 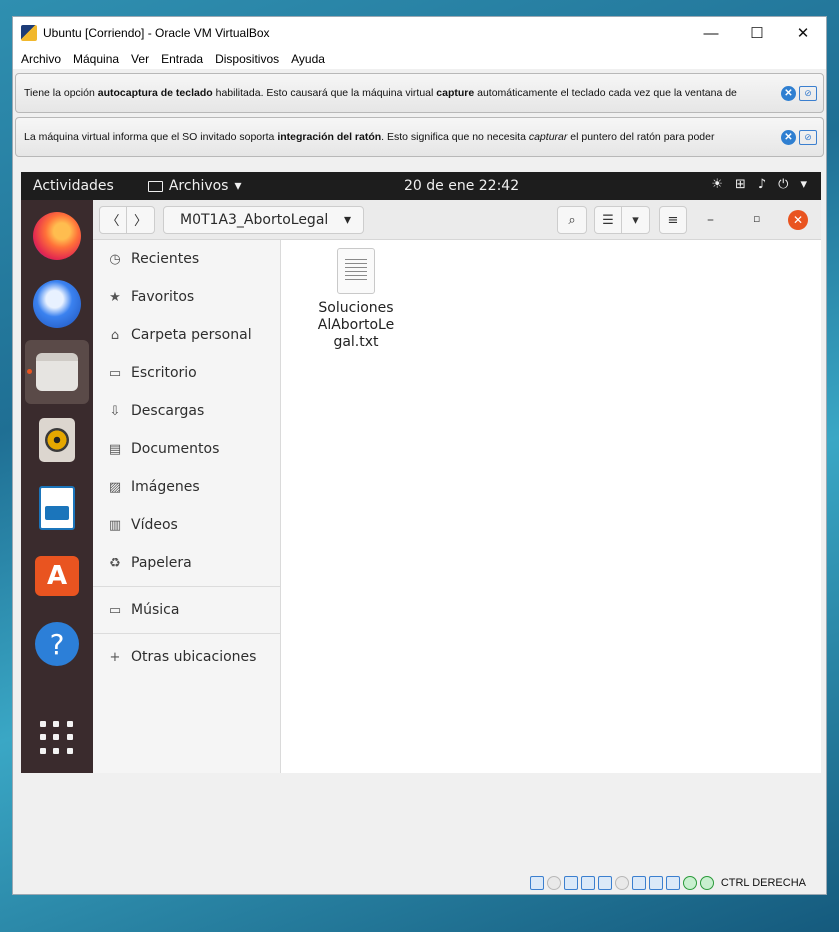 What do you see at coordinates (570, 883) in the screenshot?
I see `audio-icon` at bounding box center [570, 883].